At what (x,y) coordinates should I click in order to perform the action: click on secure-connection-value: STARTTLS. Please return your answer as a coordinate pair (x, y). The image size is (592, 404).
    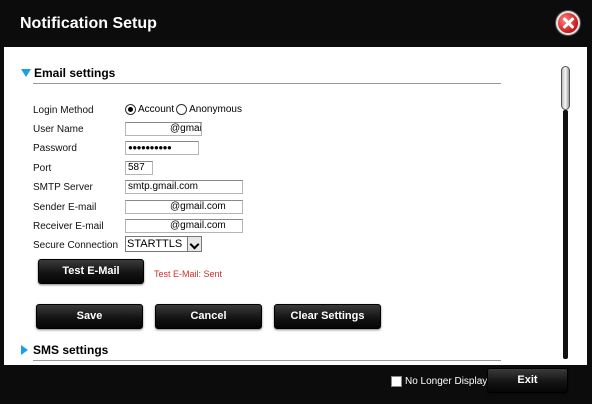
    Looking at the image, I should click on (155, 244).